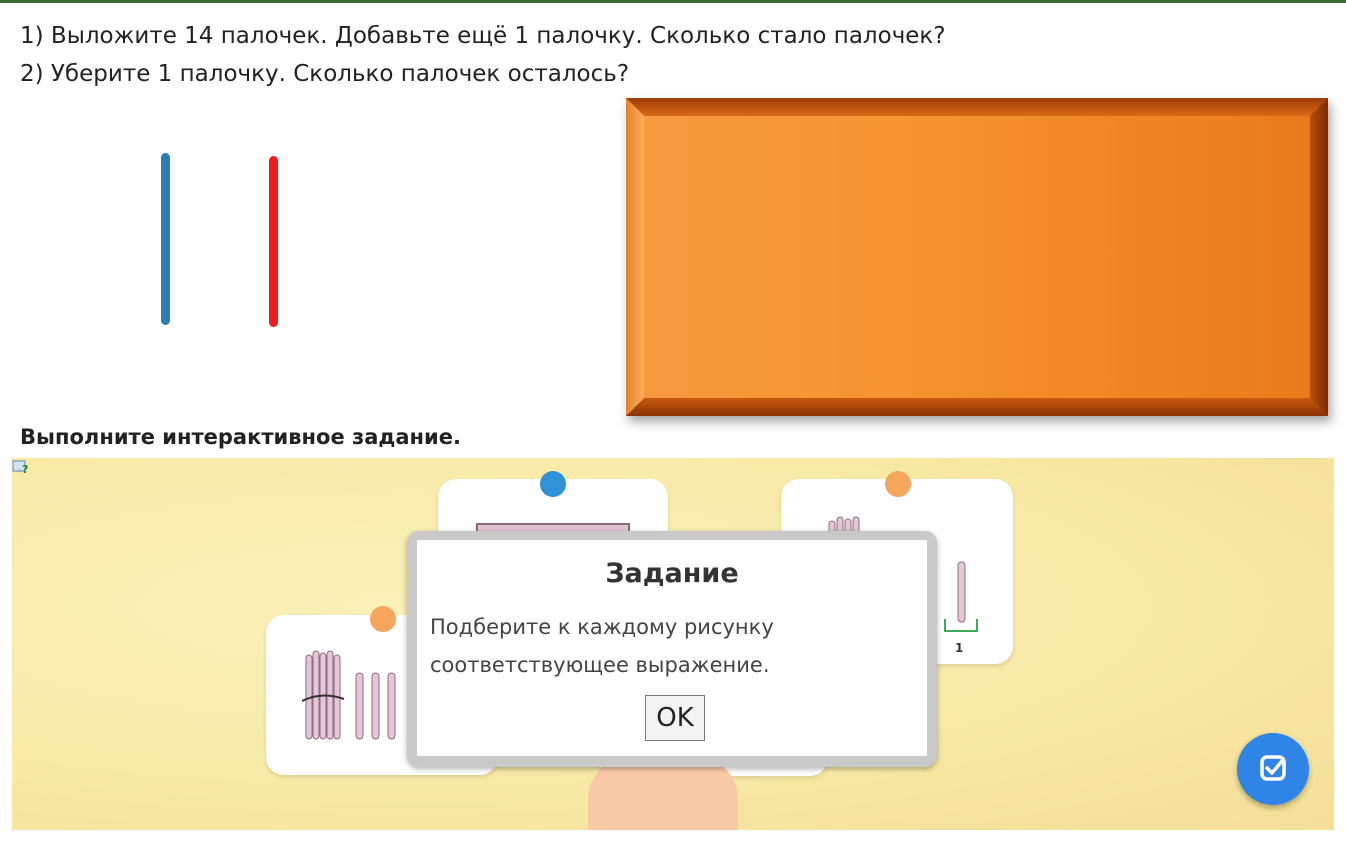  I want to click on pin-blue, so click(553, 484).